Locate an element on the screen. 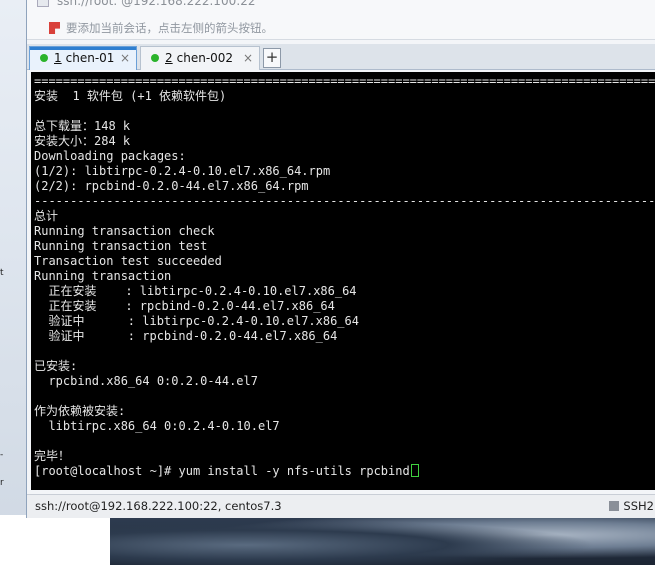 Image resolution: width=655 pixels, height=565 pixels. desktop-background-white is located at coordinates (55, 540).